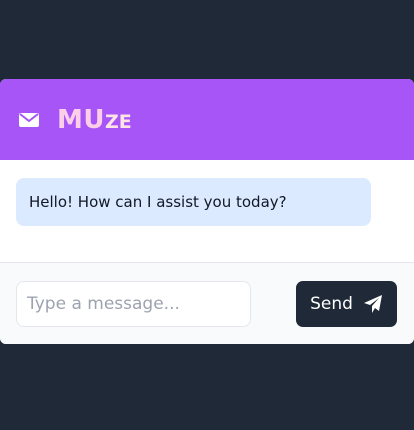 This screenshot has width=414, height=430. What do you see at coordinates (193, 202) in the screenshot?
I see `bot-message-bubble: Hello! How can I assist you today?` at bounding box center [193, 202].